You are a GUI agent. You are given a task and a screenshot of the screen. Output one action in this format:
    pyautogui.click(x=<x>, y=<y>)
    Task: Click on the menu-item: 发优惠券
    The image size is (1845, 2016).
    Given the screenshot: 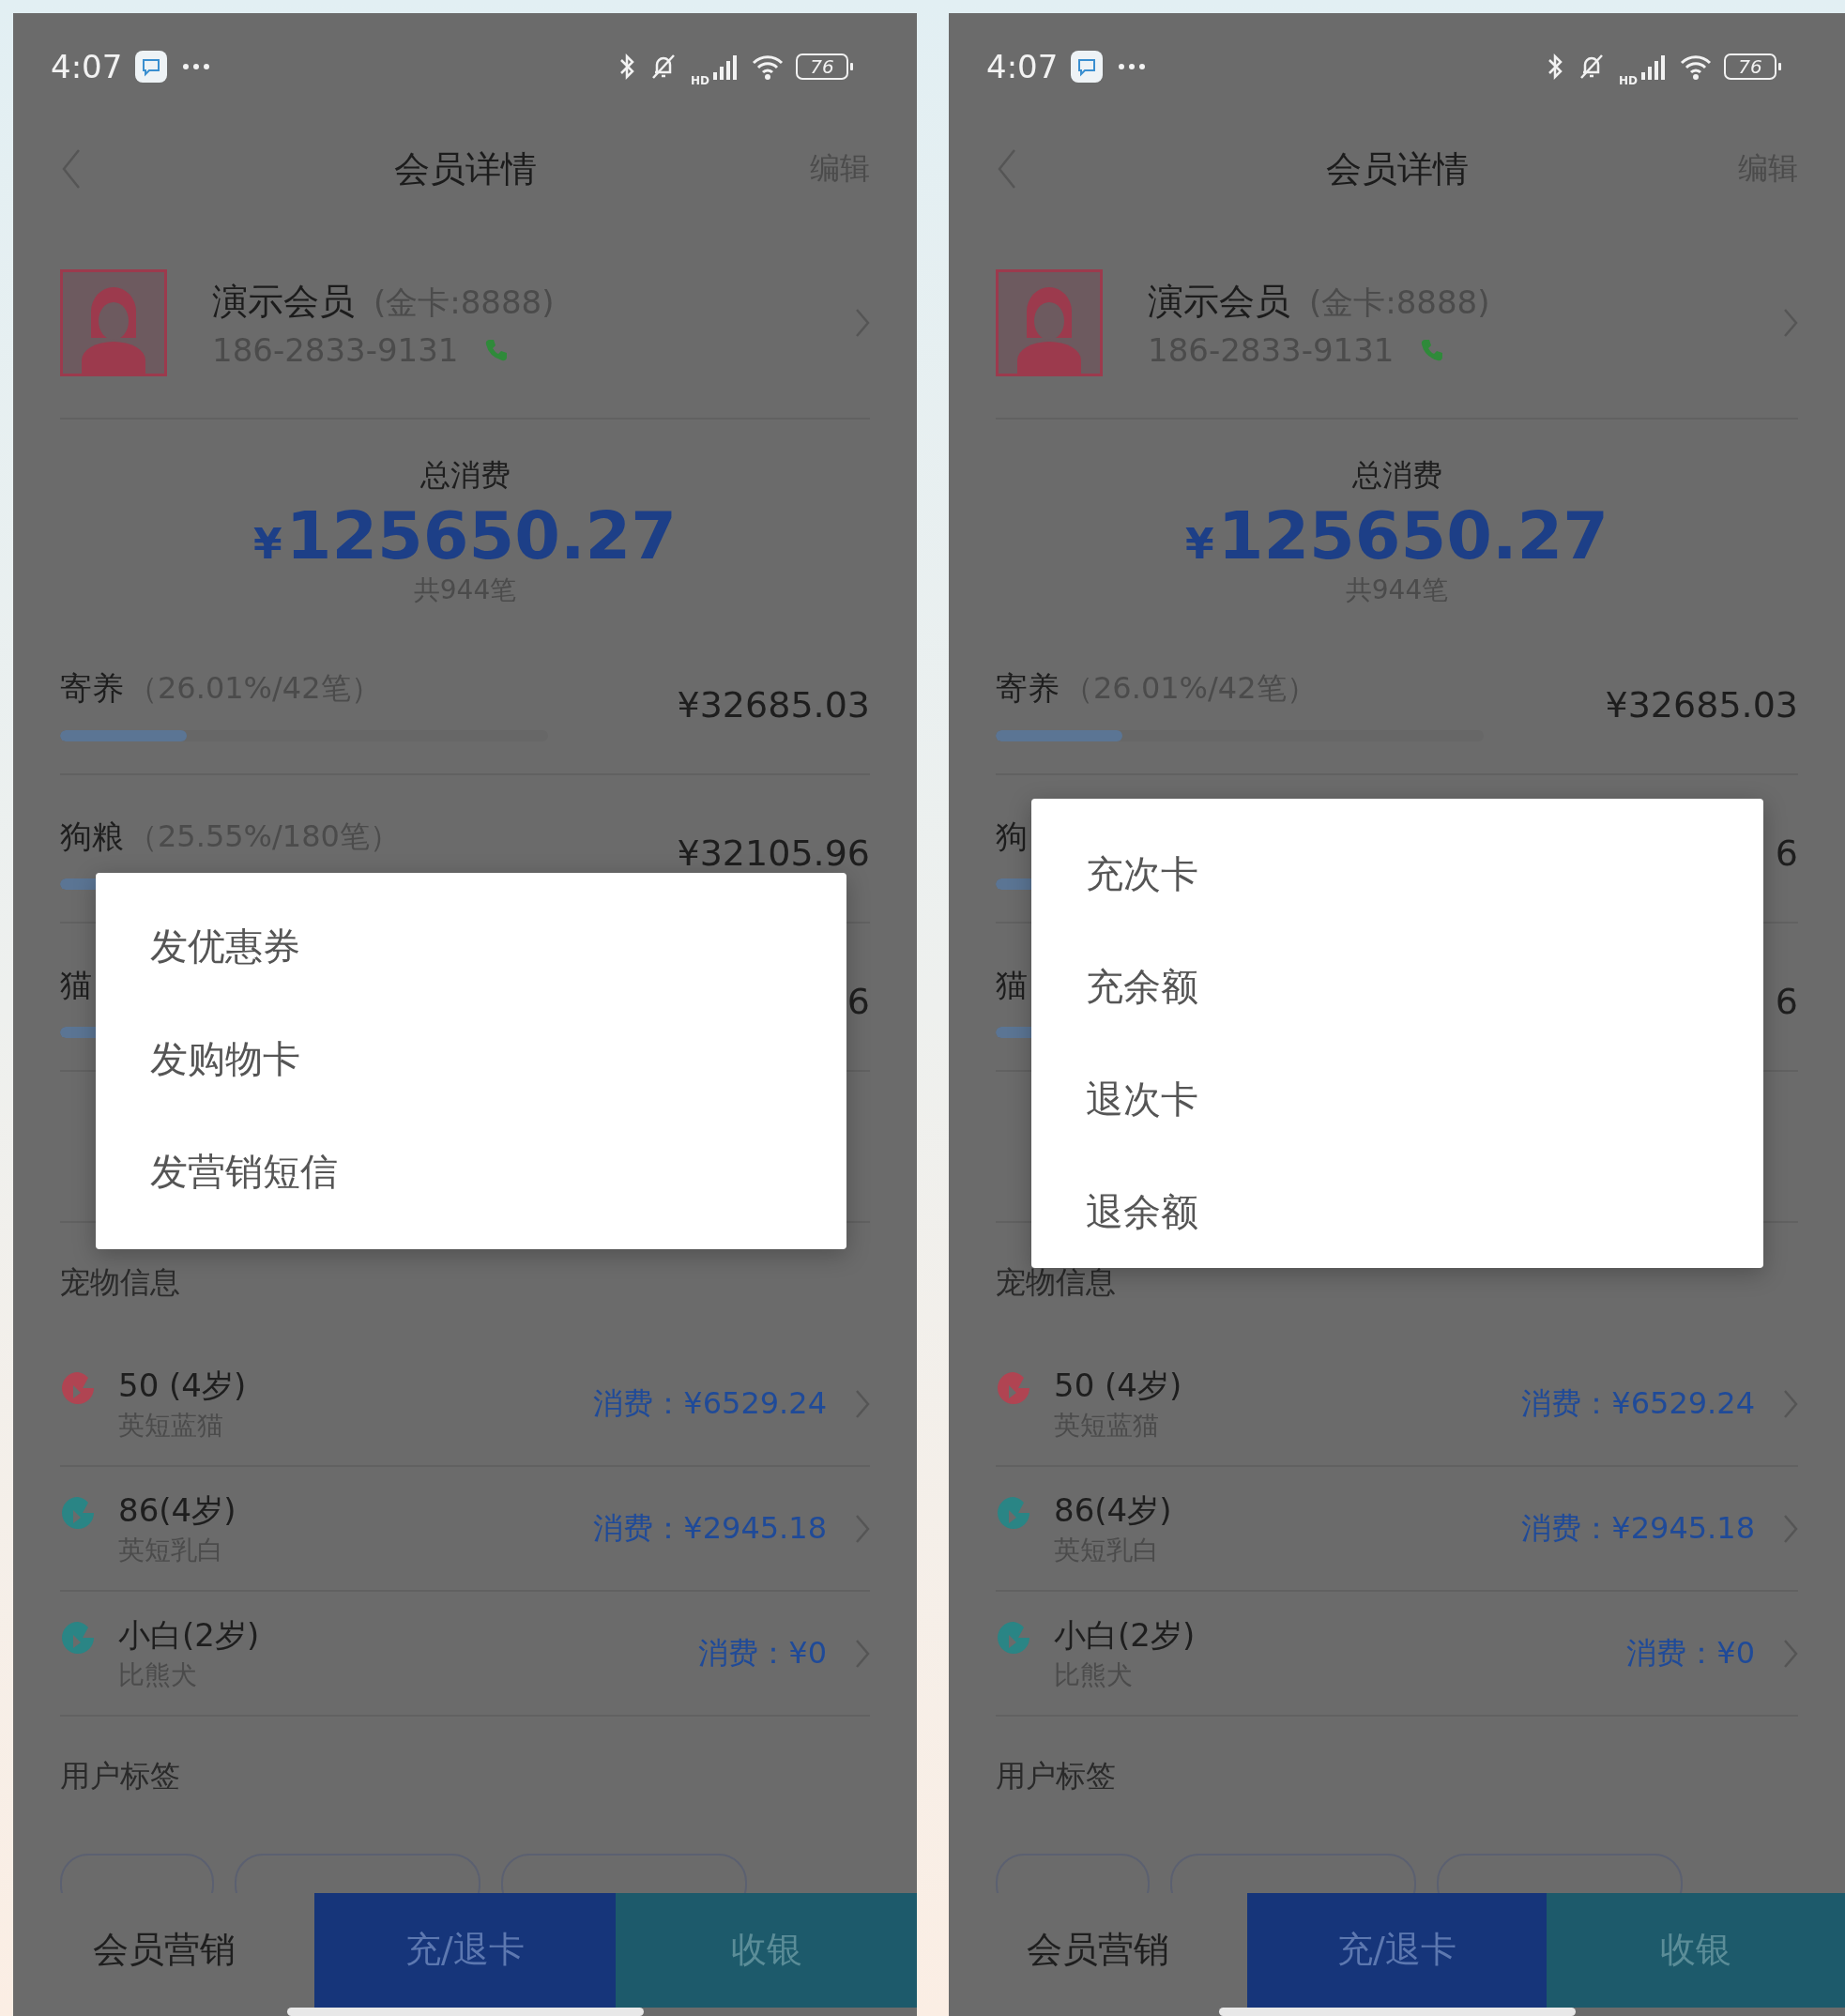 What is the action you would take?
    pyautogui.click(x=471, y=946)
    